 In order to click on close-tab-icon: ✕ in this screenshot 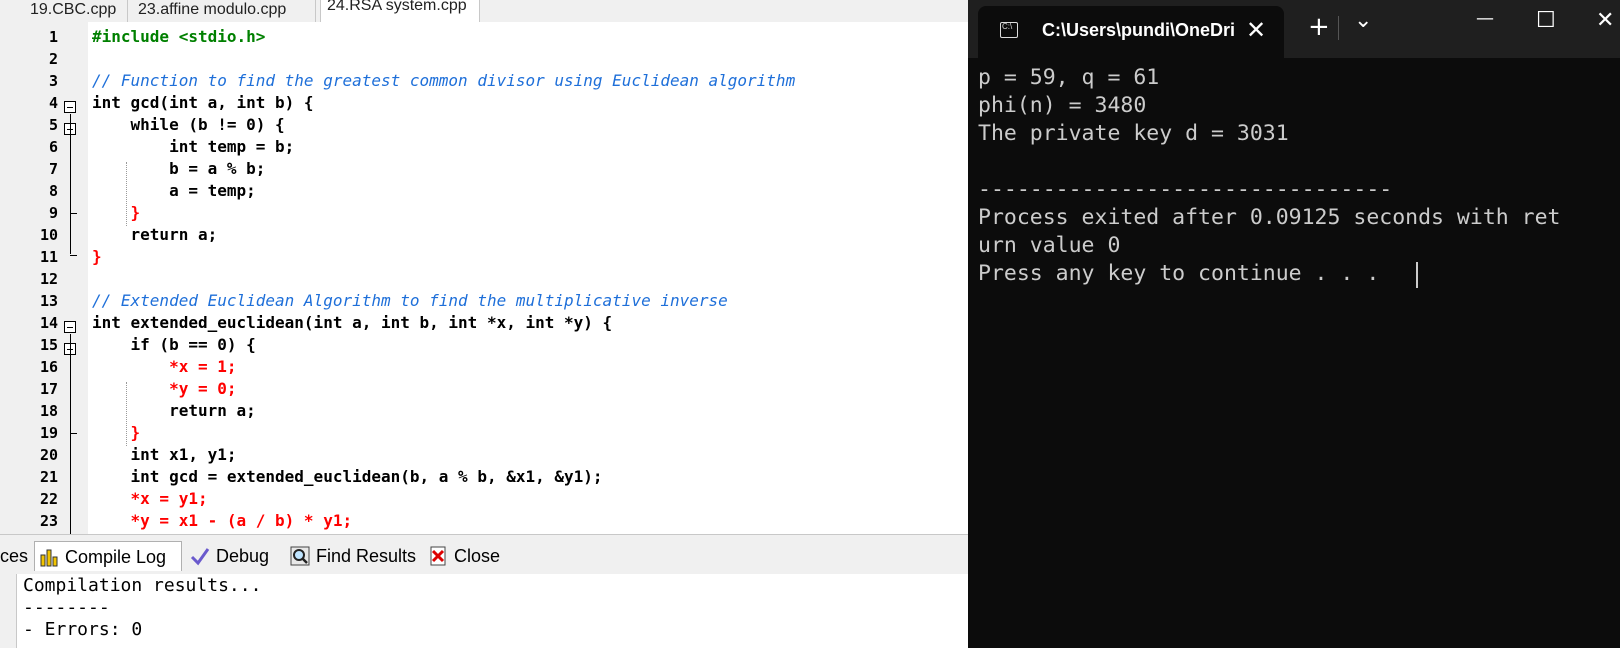, I will do `click(1256, 30)`.